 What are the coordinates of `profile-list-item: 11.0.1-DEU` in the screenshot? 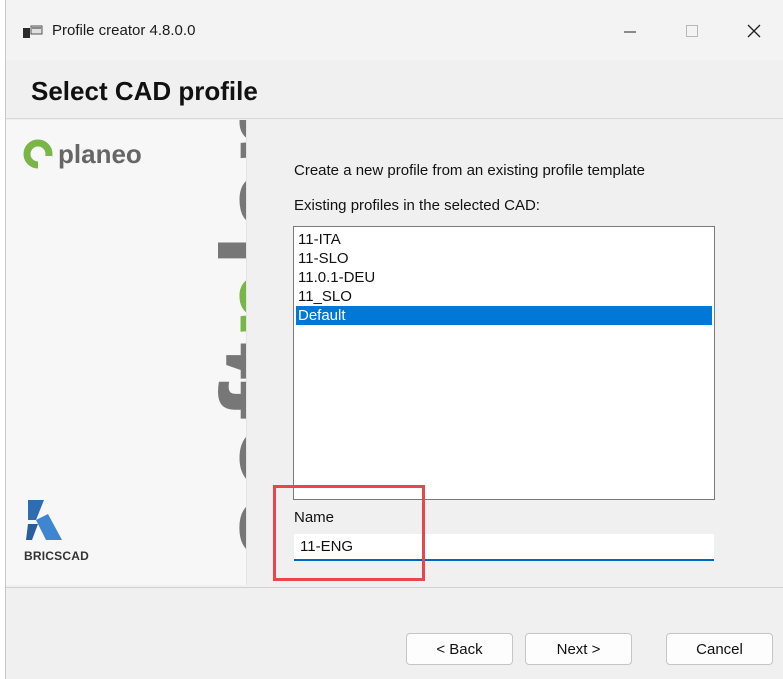 It's located at (504, 277).